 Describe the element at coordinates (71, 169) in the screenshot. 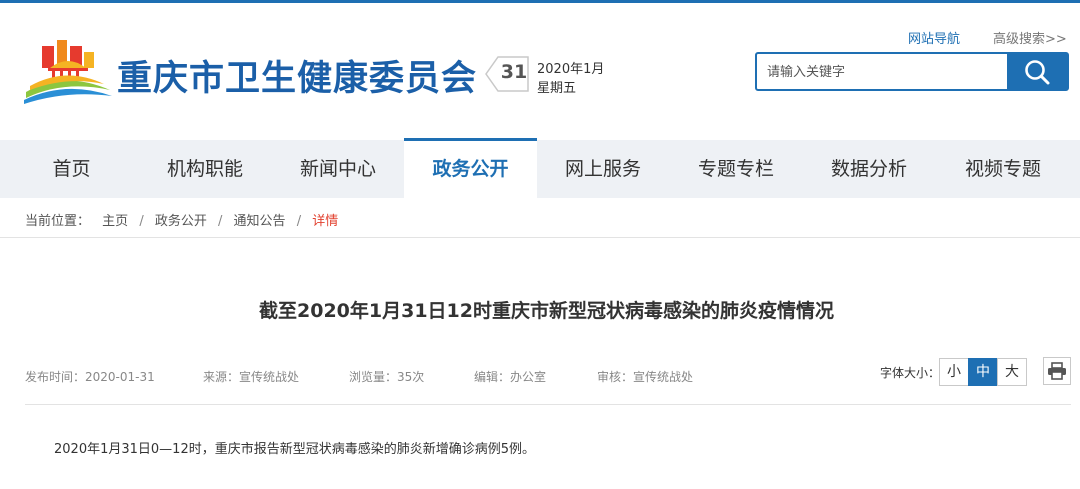

I see `nav-item-home: 首页` at that location.